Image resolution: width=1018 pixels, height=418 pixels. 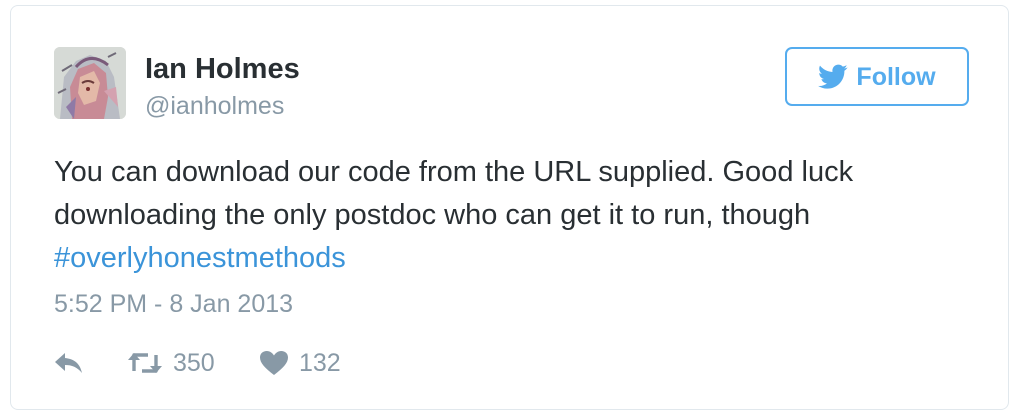 What do you see at coordinates (320, 363) in the screenshot?
I see `like-count: 132` at bounding box center [320, 363].